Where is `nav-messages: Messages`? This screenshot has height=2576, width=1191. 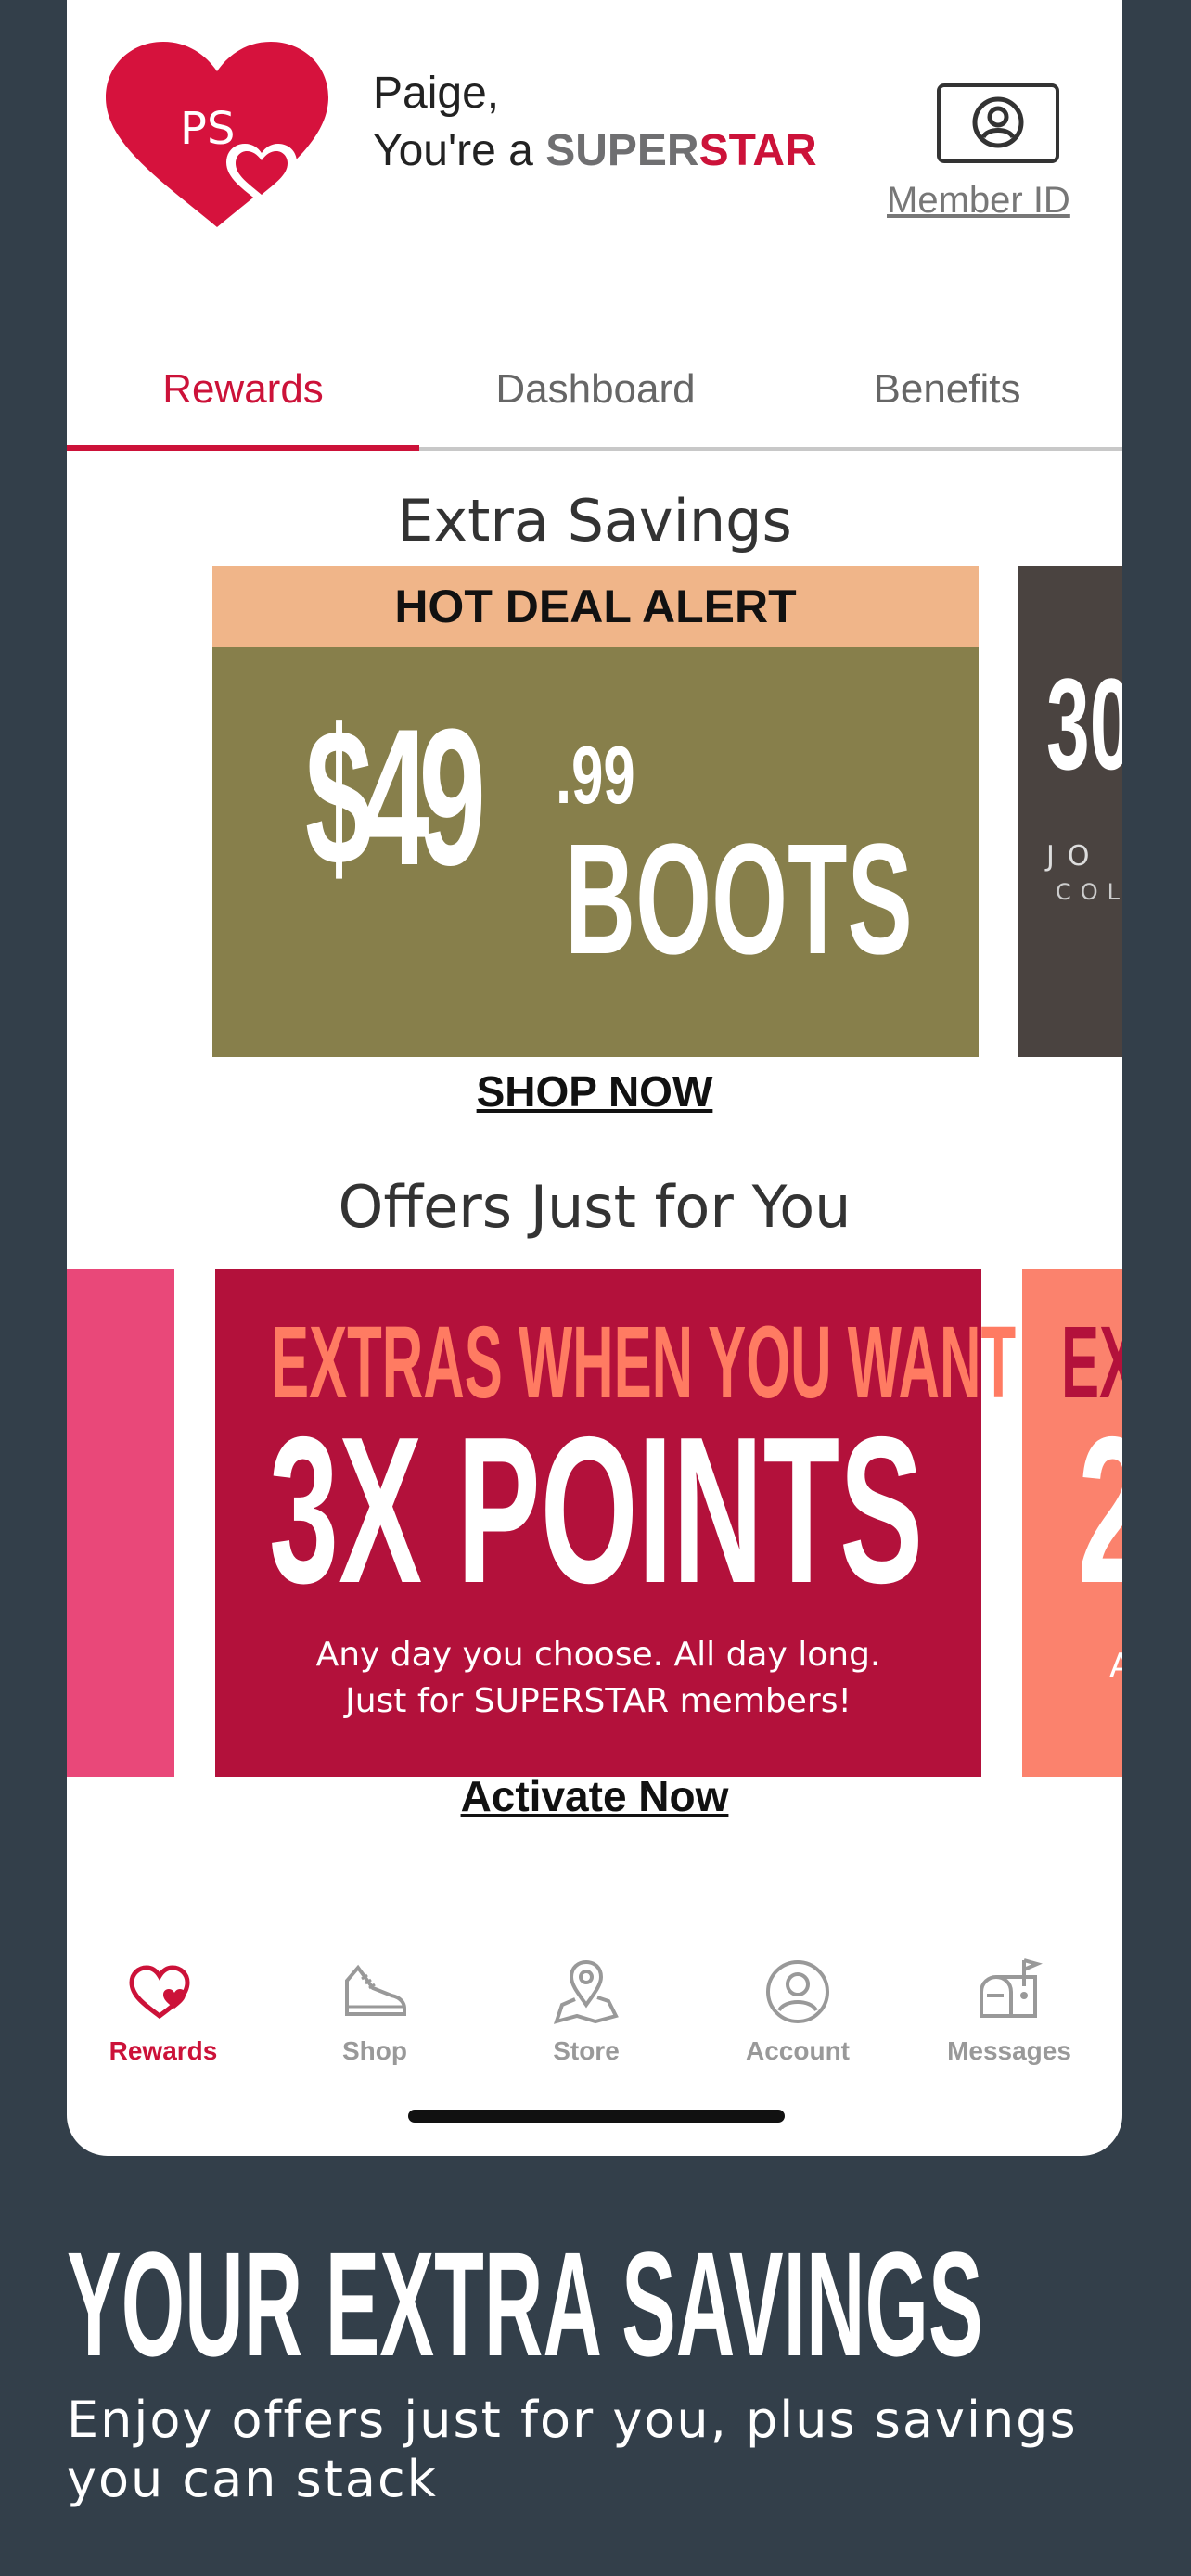 nav-messages: Messages is located at coordinates (1010, 2010).